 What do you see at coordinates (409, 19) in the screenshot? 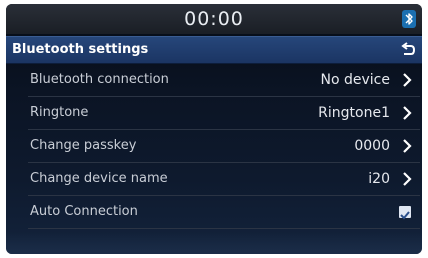
I see `bluetooth-status-icon` at bounding box center [409, 19].